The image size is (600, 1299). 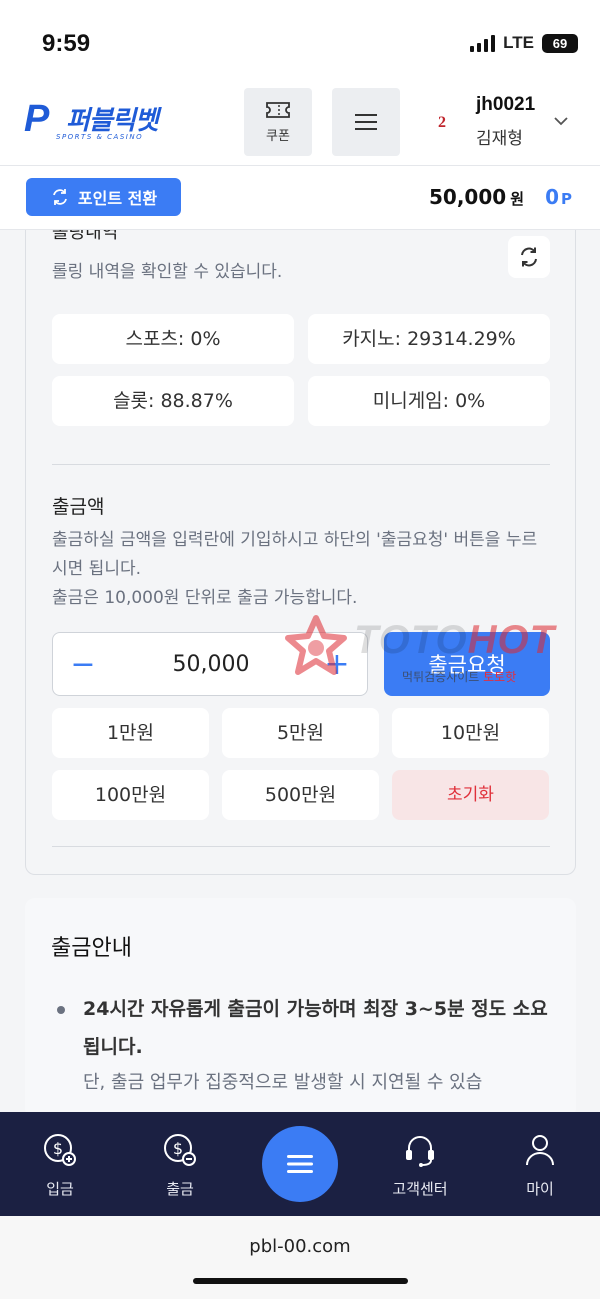 What do you see at coordinates (420, 1151) in the screenshot?
I see `headset-icon` at bounding box center [420, 1151].